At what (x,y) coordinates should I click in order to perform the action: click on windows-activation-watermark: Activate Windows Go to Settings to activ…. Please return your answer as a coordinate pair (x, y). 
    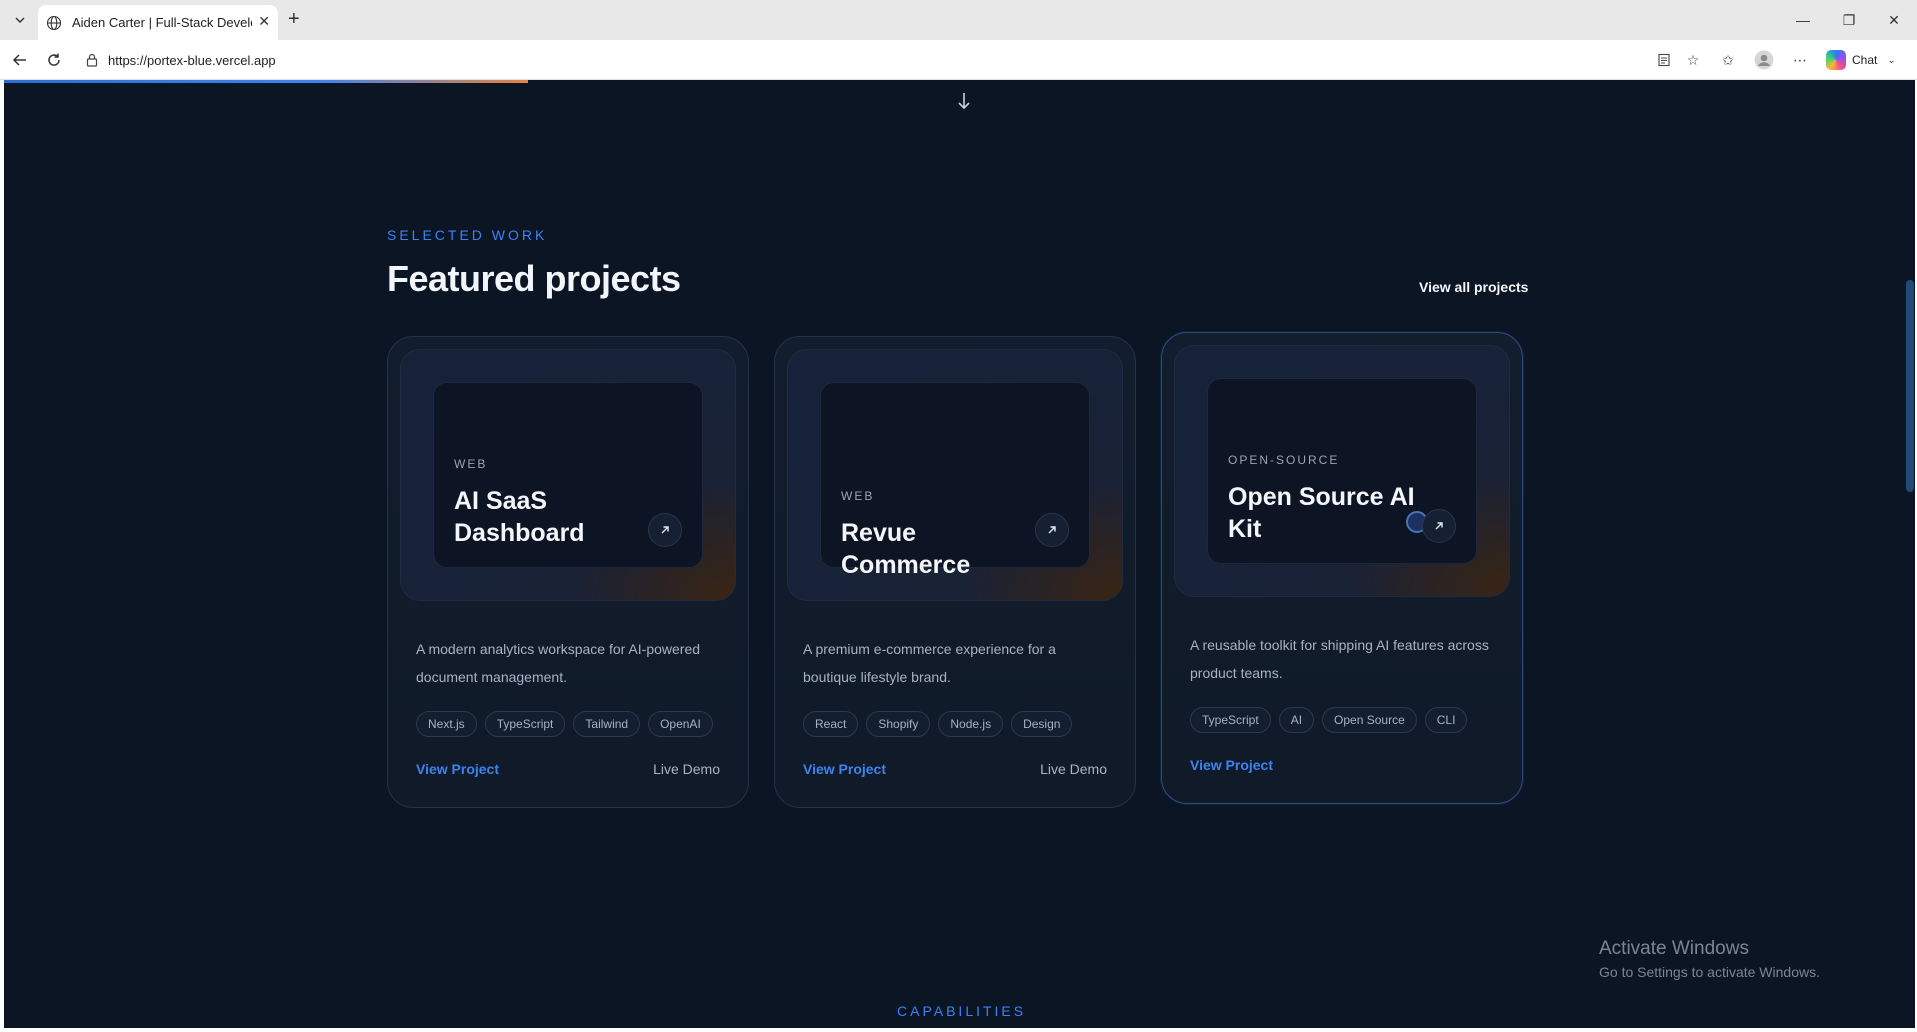
    Looking at the image, I should click on (1709, 959).